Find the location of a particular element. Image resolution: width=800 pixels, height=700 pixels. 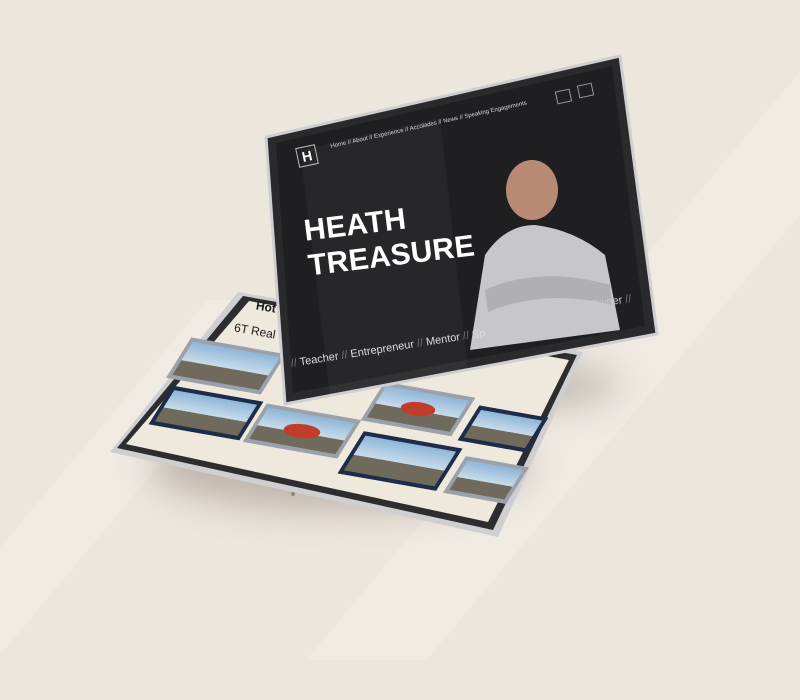

brand-logo: H is located at coordinates (307, 156).